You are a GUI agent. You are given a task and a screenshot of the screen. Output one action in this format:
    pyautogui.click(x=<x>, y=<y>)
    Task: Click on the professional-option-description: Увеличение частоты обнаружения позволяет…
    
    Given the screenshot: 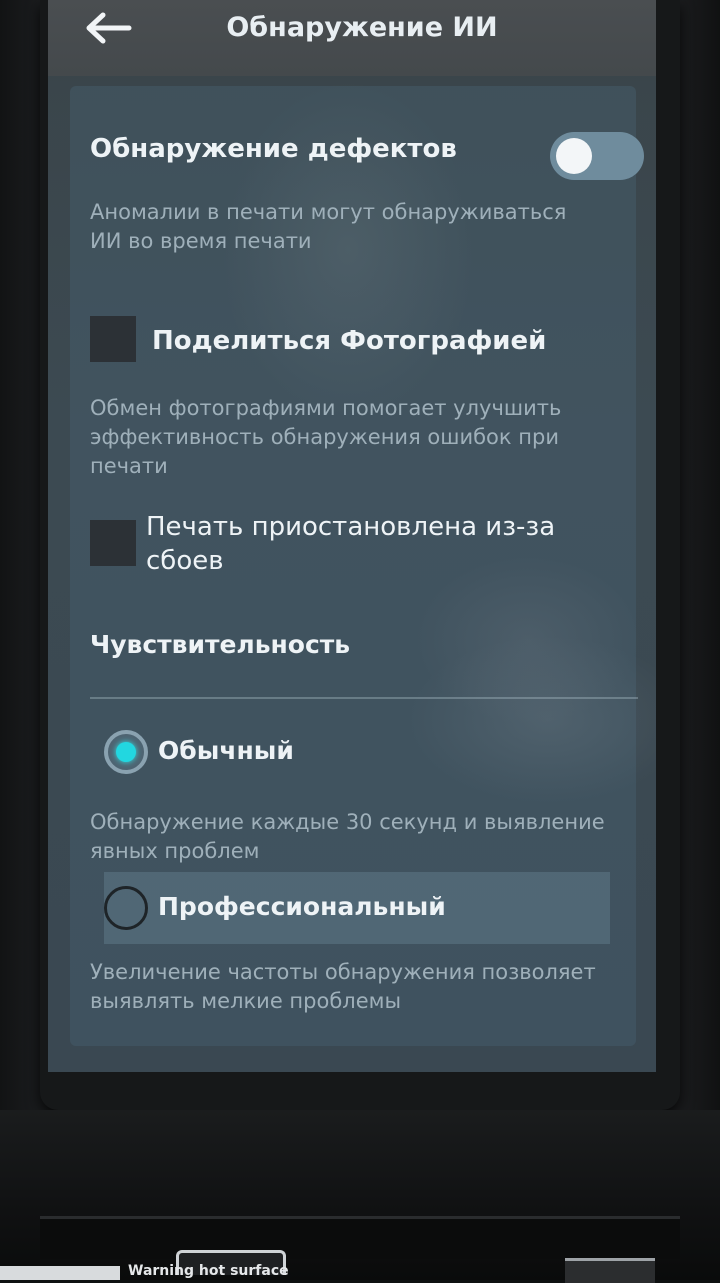 What is the action you would take?
    pyautogui.click(x=343, y=986)
    